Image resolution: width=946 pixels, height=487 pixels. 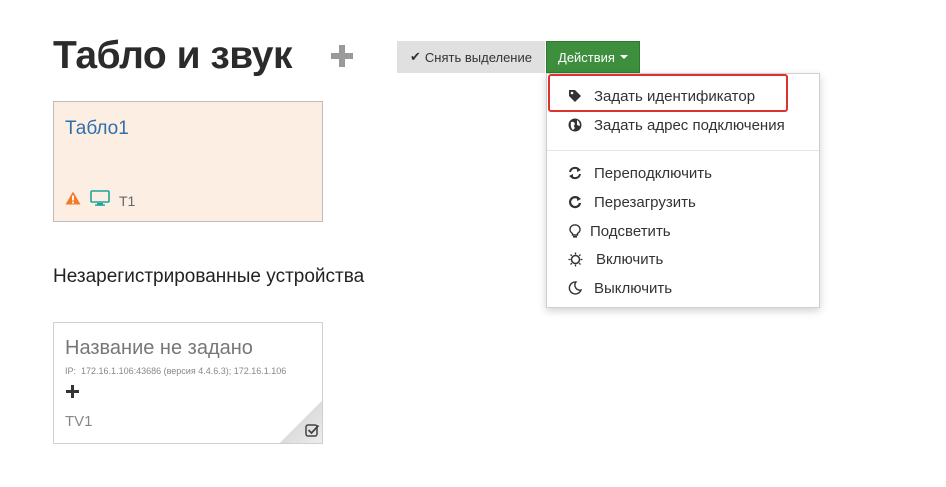 I want to click on menu-item-highlight: Подсветить, so click(x=683, y=231).